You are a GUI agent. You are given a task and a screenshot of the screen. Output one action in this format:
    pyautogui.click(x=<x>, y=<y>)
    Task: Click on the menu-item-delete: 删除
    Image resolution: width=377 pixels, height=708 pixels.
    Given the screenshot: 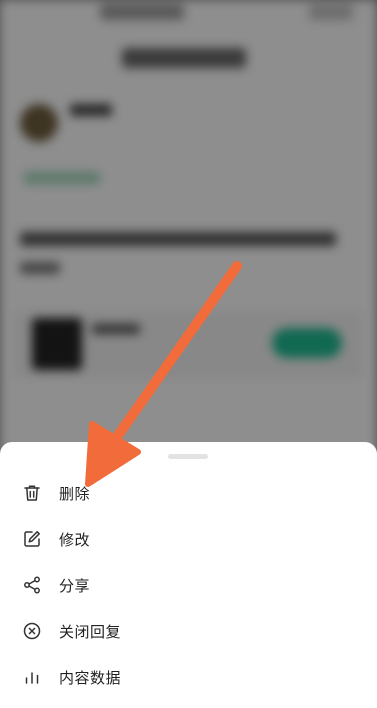 What is the action you would take?
    pyautogui.click(x=188, y=493)
    